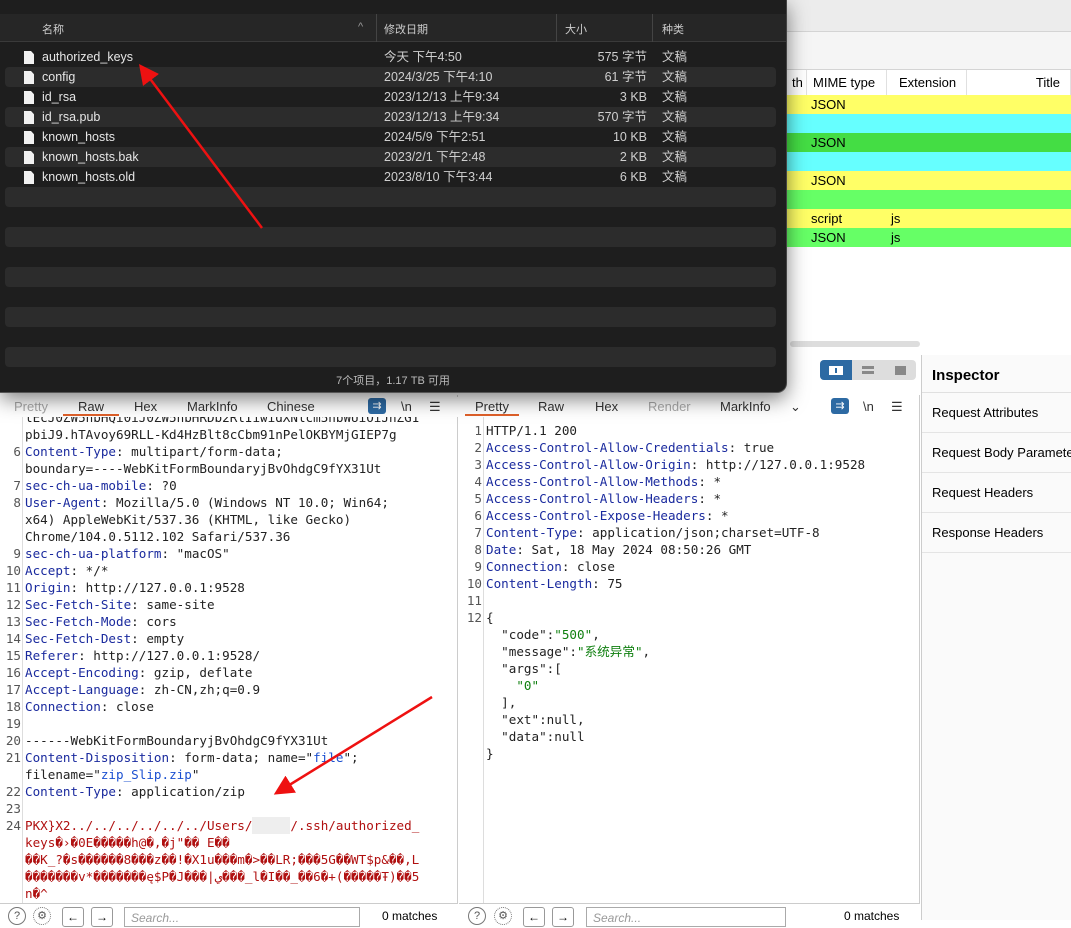 Image resolution: width=1071 pixels, height=928 pixels. What do you see at coordinates (101, 621) in the screenshot?
I see `code-line: Sec-Fetch-Mode: cors` at bounding box center [101, 621].